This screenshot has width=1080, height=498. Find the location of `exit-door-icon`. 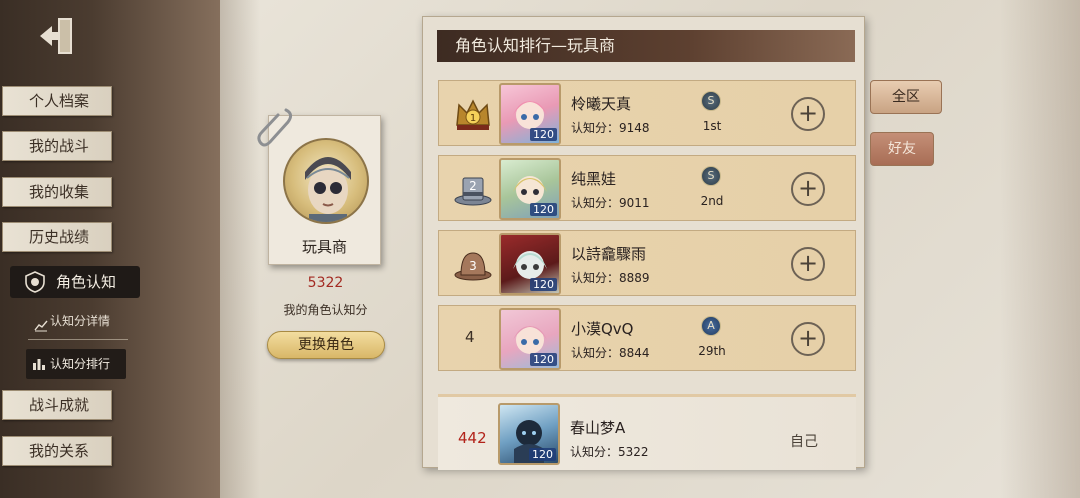

exit-door-icon is located at coordinates (58, 36).